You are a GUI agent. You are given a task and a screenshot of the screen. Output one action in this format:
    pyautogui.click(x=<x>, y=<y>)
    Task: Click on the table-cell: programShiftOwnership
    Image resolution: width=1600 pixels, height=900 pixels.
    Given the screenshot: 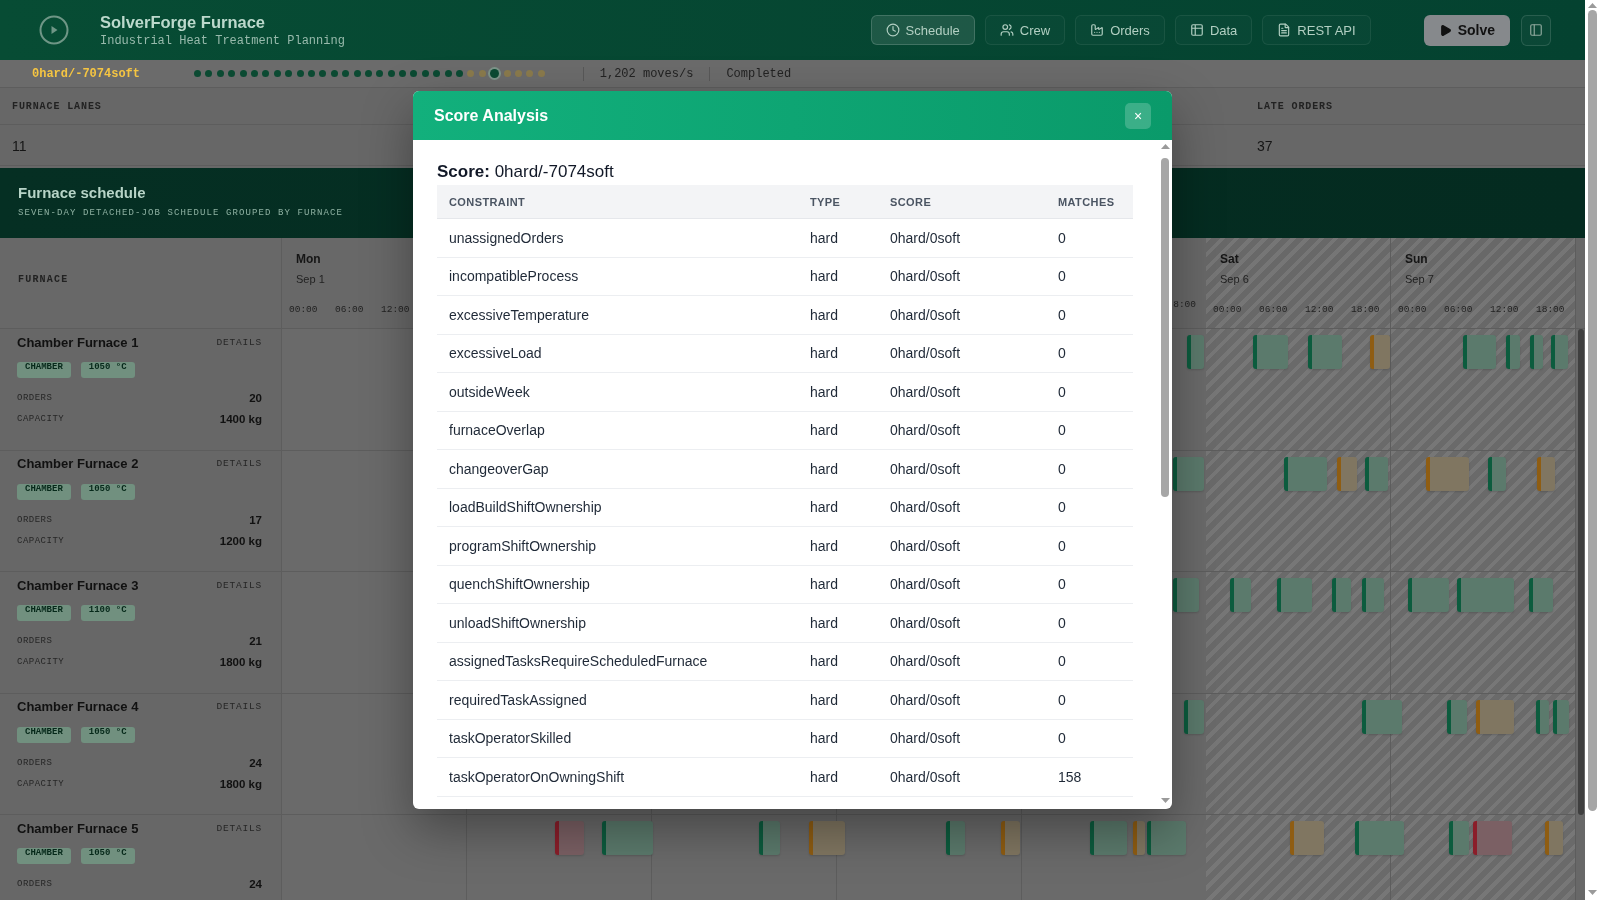 What is the action you would take?
    pyautogui.click(x=523, y=545)
    